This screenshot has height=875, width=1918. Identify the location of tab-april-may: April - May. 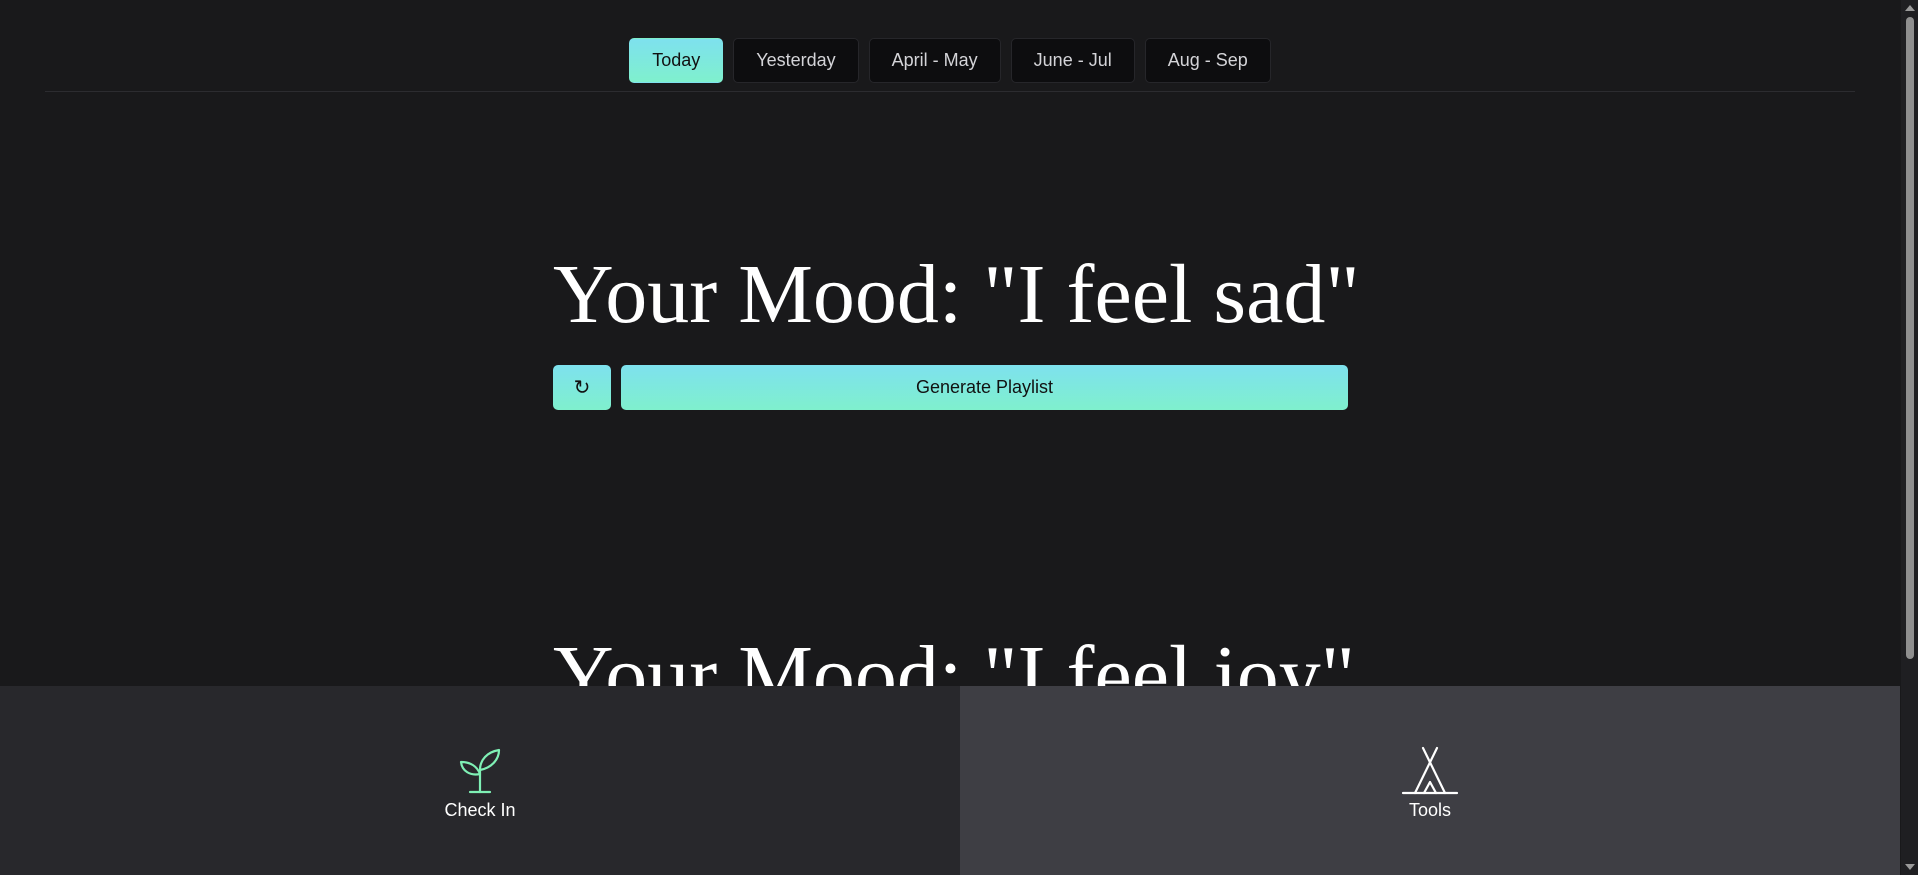
(934, 60).